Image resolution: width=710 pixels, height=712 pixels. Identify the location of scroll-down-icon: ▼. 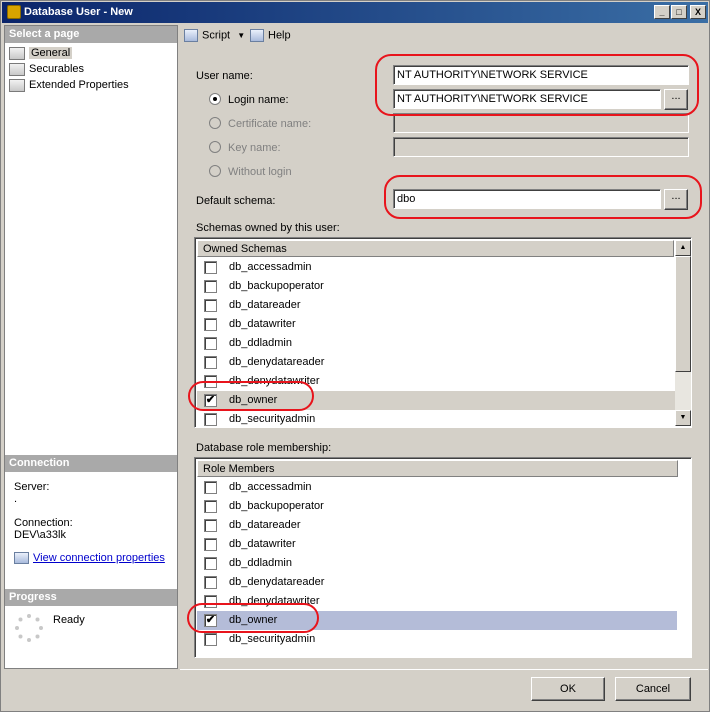
(683, 418).